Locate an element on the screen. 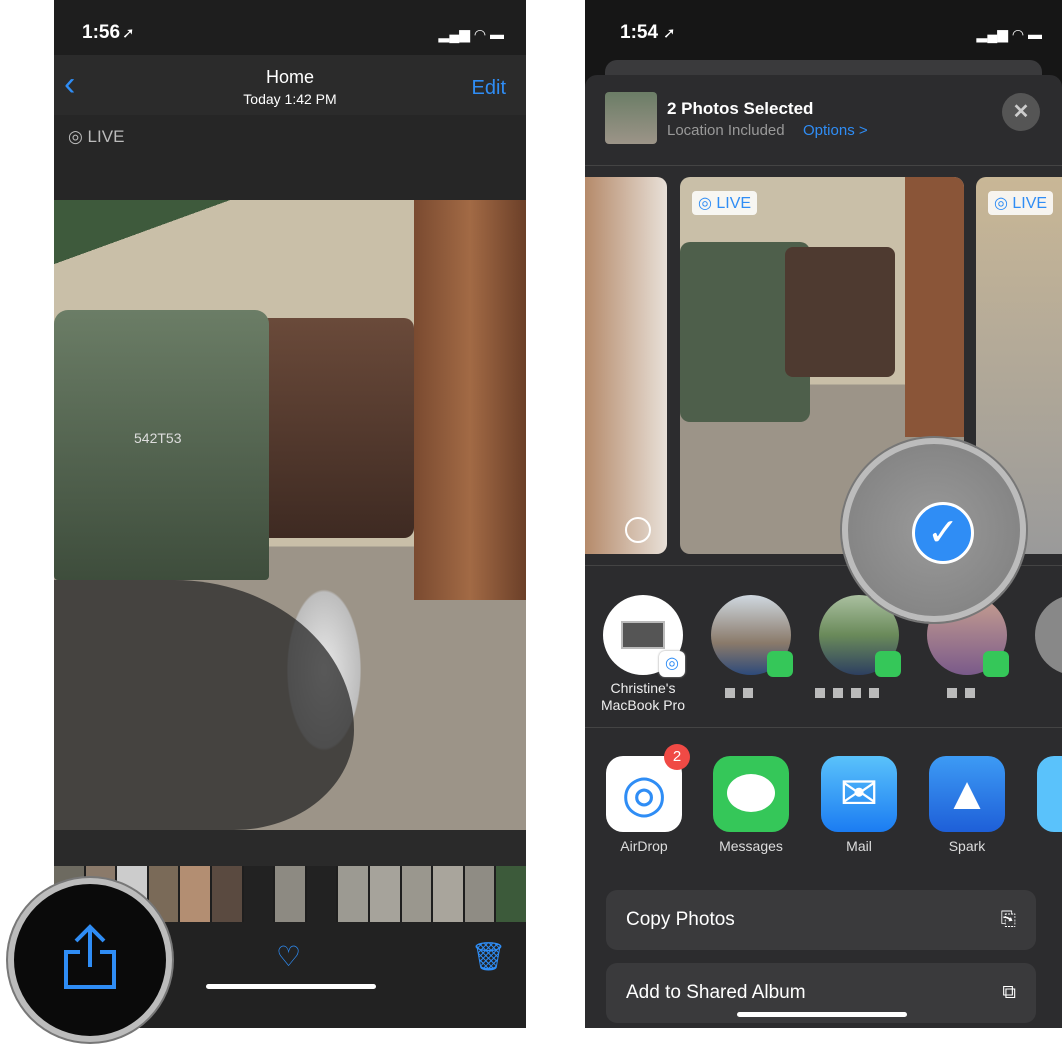 The image size is (1062, 1050). edit-button: Edit is located at coordinates (489, 88).